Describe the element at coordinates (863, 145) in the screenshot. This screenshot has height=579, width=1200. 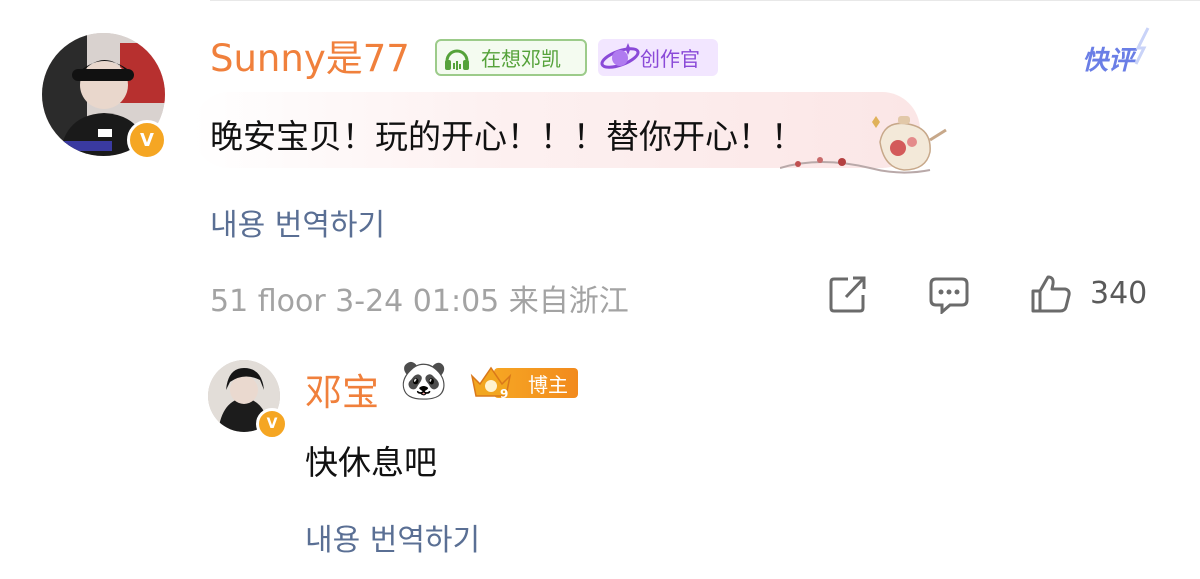
I see `teapot-decoration` at that location.